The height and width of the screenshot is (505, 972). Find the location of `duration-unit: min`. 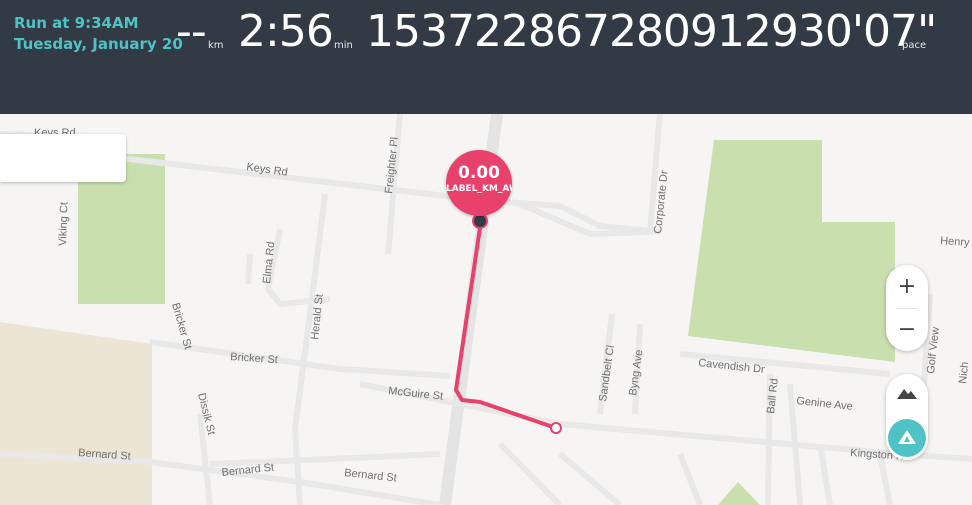

duration-unit: min is located at coordinates (343, 45).